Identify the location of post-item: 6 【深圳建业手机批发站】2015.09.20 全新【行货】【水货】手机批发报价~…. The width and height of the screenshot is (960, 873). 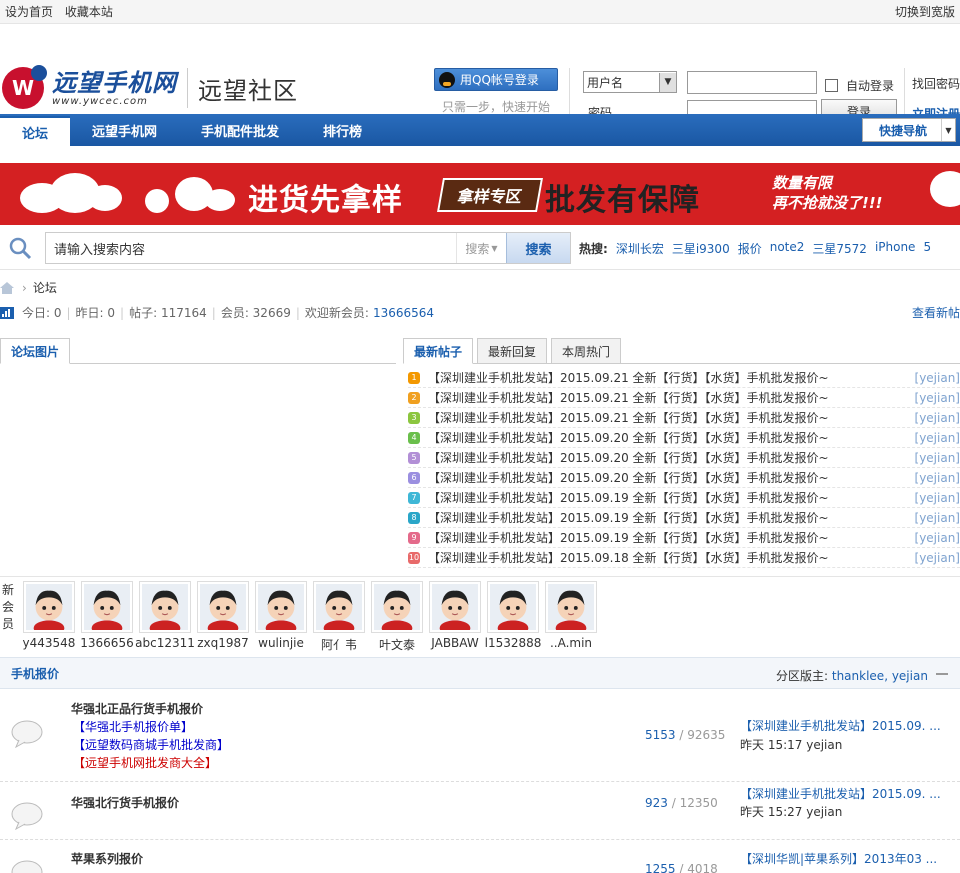
(684, 478).